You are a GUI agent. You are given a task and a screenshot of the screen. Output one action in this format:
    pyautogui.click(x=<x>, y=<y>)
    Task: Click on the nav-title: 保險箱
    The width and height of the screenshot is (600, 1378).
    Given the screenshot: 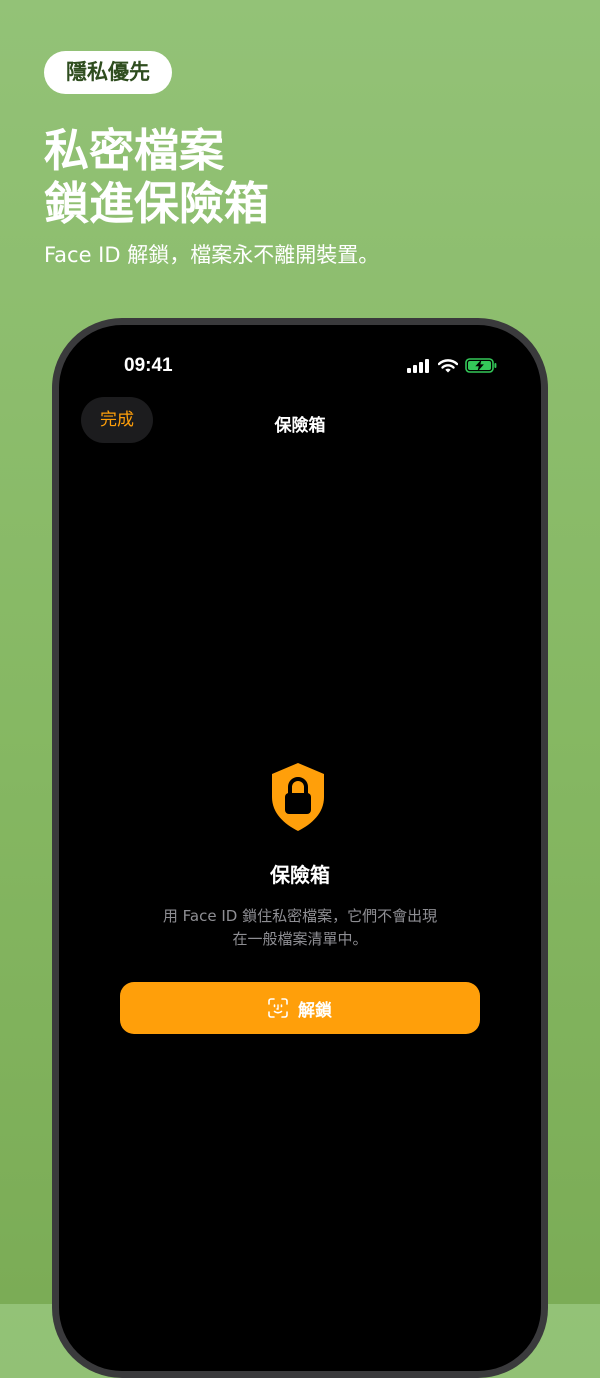 What is the action you would take?
    pyautogui.click(x=300, y=426)
    